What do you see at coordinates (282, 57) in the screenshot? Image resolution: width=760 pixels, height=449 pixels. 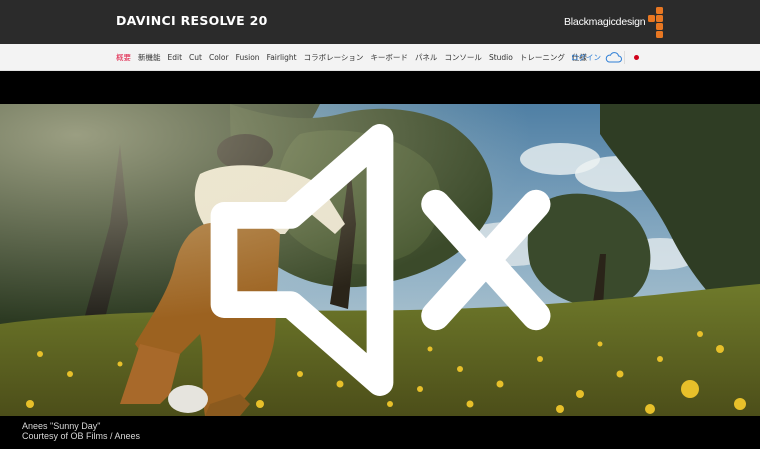 I see `nav-item-fairlight: Fairlight` at bounding box center [282, 57].